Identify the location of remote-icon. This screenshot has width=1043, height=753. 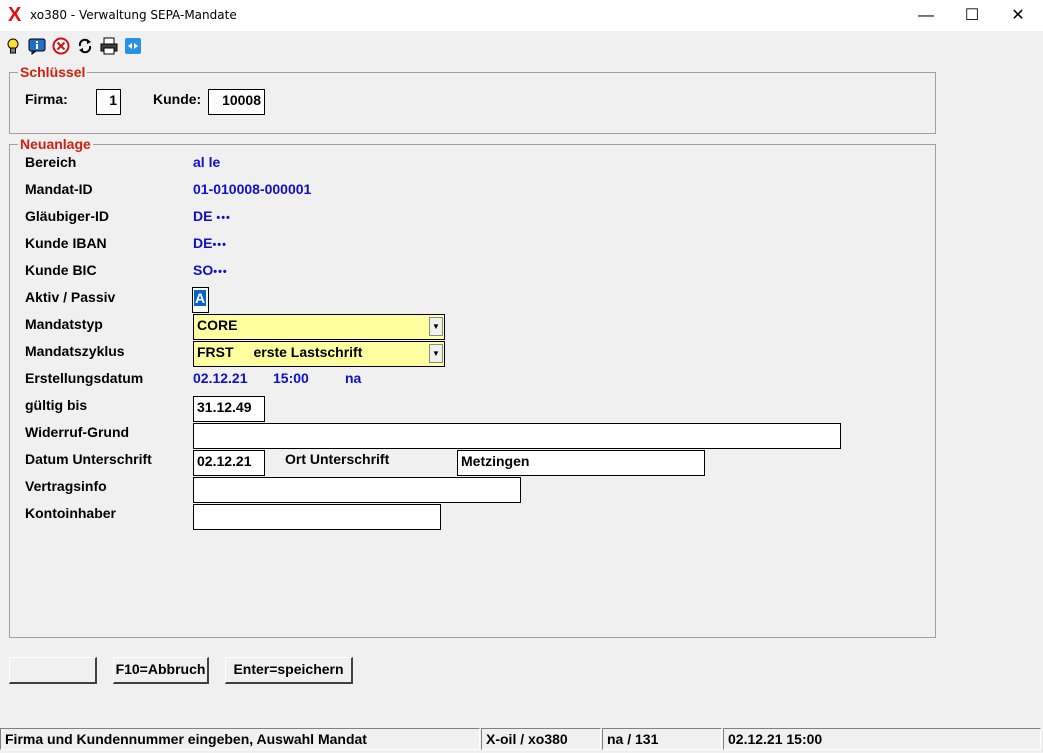
(133, 46).